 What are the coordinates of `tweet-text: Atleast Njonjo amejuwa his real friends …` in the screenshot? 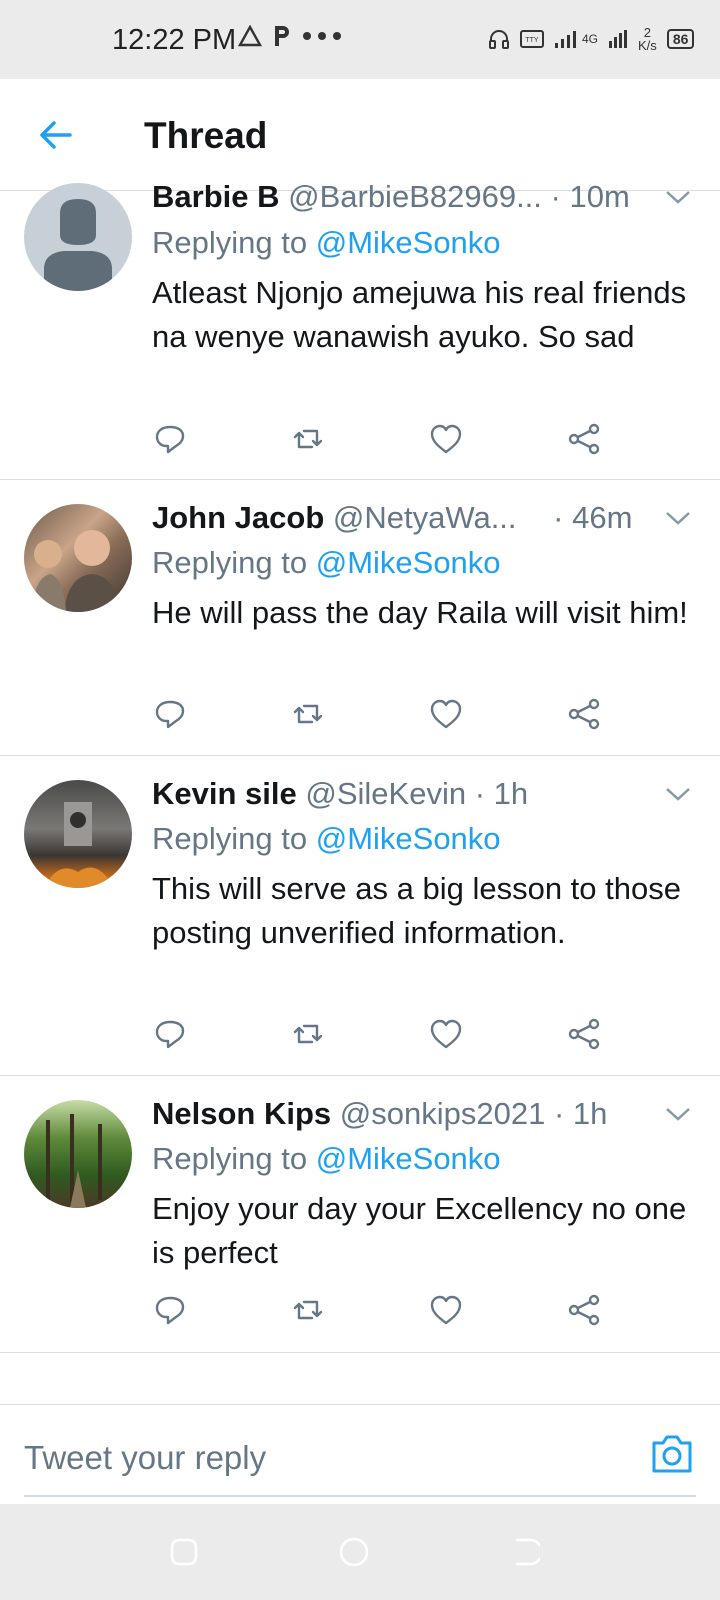 It's located at (419, 314).